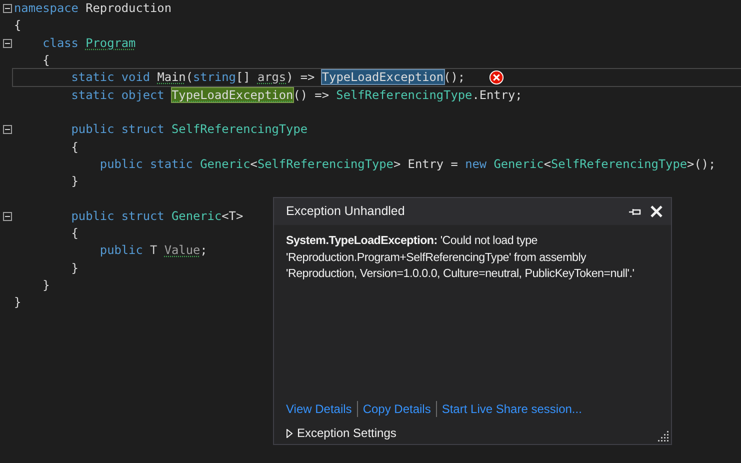 This screenshot has width=741, height=463. What do you see at coordinates (157, 216) in the screenshot?
I see `code-line: public struct Generic<T>` at bounding box center [157, 216].